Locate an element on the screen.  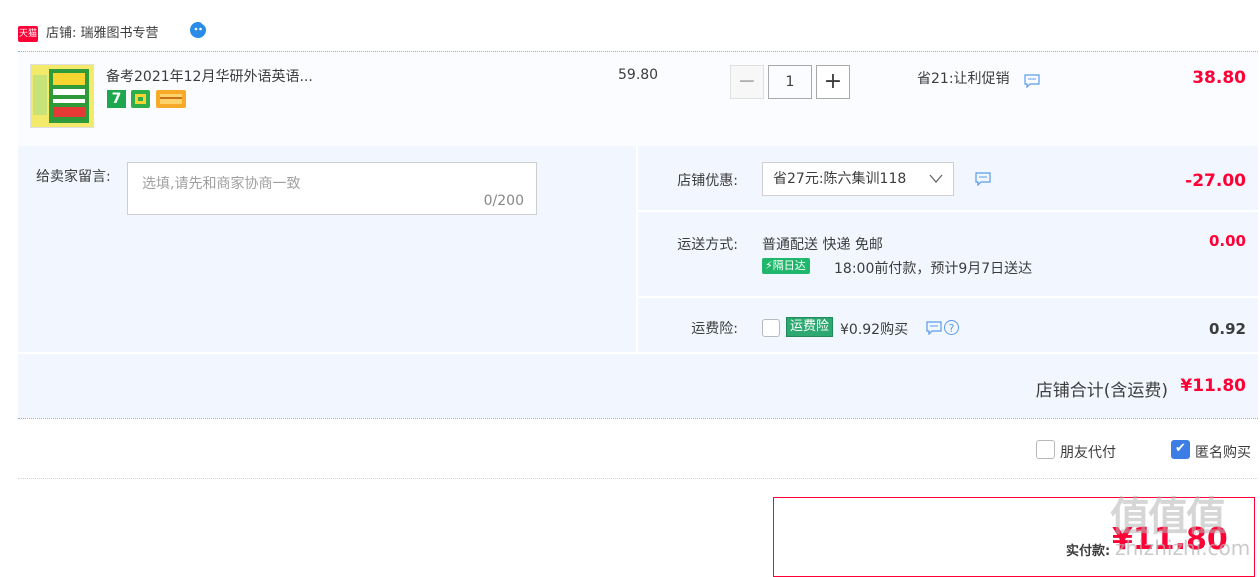
insurance-badge: 运费险 is located at coordinates (810, 327).